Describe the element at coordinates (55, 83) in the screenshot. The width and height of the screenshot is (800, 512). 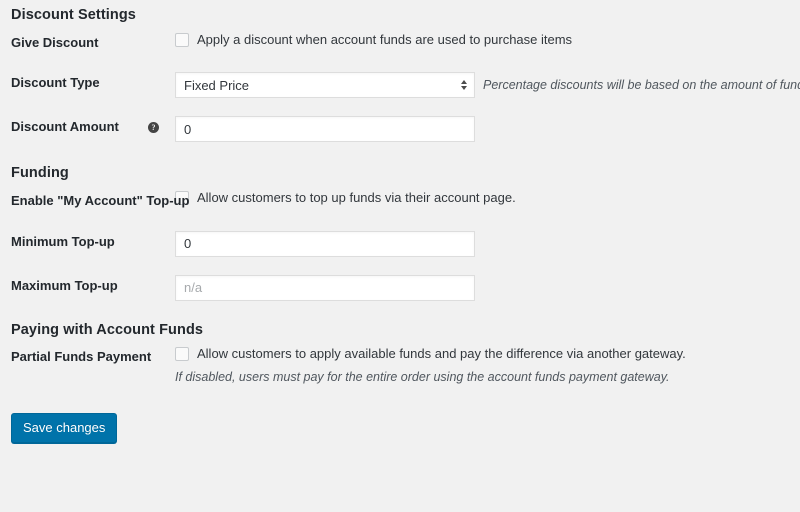
I see `label-discount-type: Discount Type` at that location.